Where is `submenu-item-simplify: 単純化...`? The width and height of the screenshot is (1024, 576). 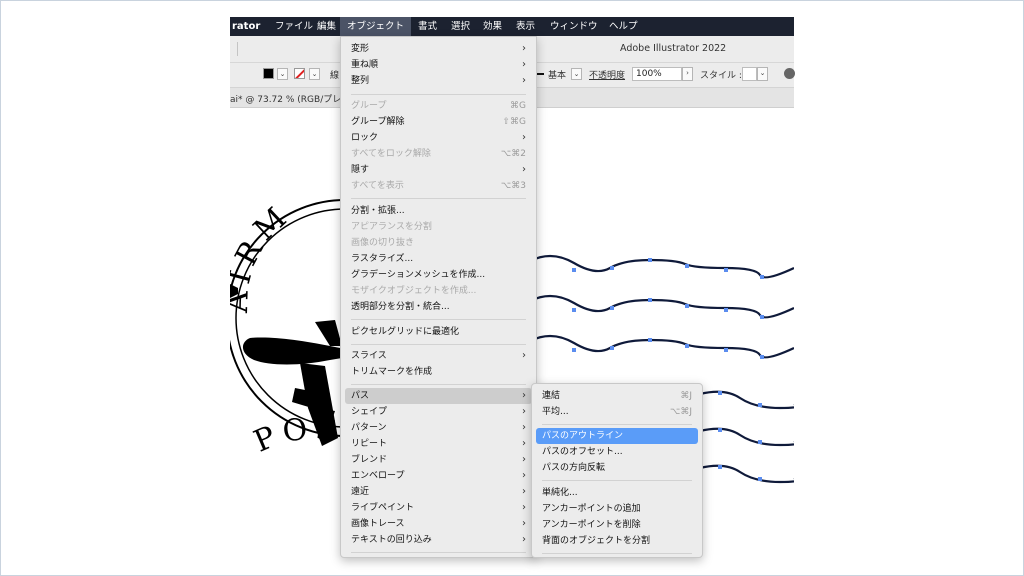 submenu-item-simplify: 単純化... is located at coordinates (617, 493).